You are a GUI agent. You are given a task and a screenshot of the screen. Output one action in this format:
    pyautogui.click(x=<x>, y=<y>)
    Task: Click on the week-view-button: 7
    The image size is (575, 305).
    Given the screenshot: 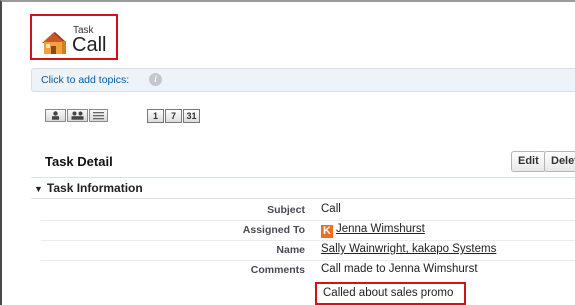 What is the action you would take?
    pyautogui.click(x=173, y=116)
    